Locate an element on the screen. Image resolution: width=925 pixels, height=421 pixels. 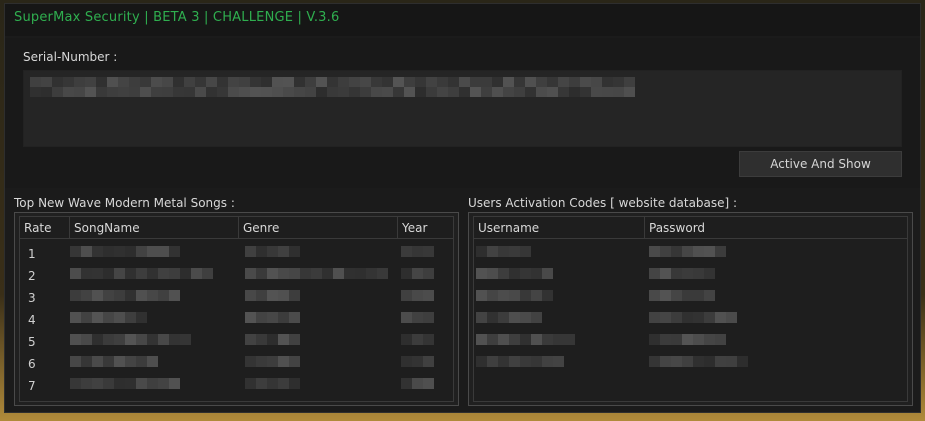
song-rate-cell: 3 is located at coordinates (32, 298).